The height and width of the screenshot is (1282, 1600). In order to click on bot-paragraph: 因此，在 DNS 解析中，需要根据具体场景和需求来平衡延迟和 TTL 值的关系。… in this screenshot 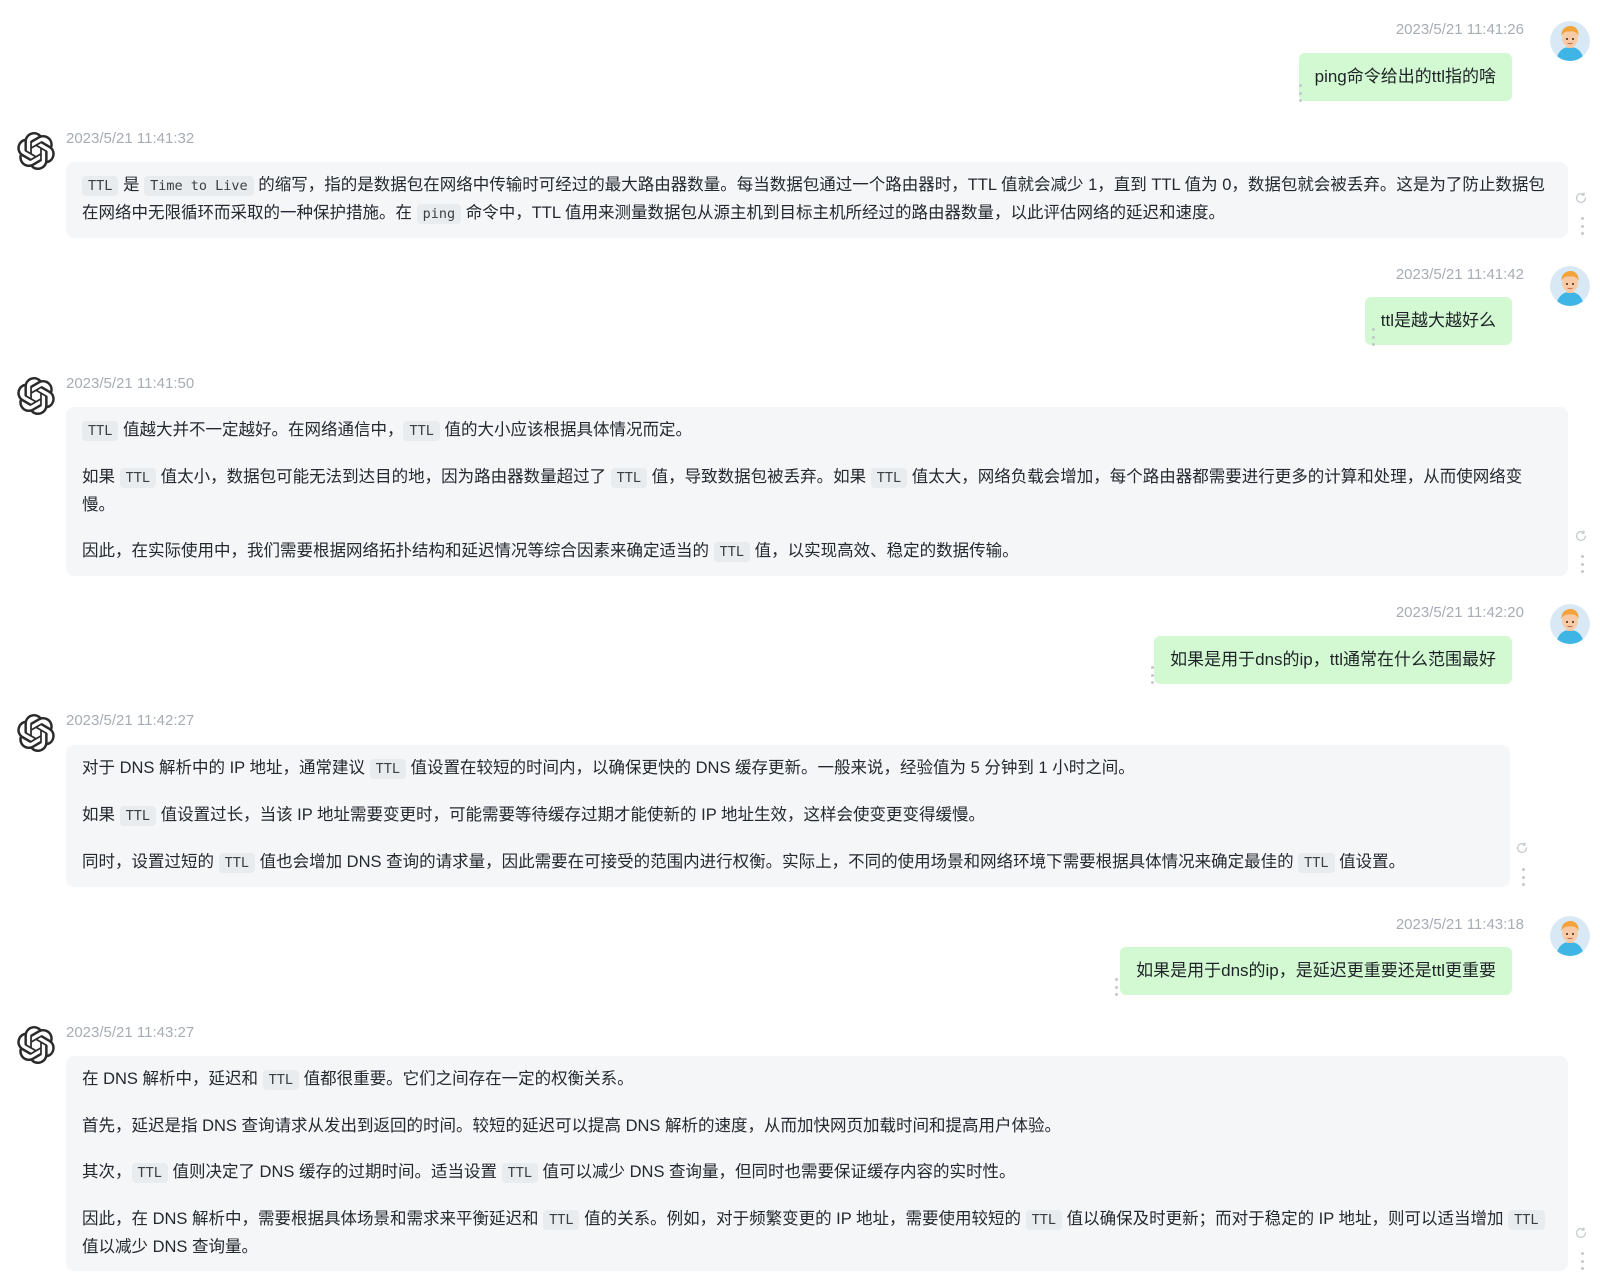, I will do `click(817, 1233)`.